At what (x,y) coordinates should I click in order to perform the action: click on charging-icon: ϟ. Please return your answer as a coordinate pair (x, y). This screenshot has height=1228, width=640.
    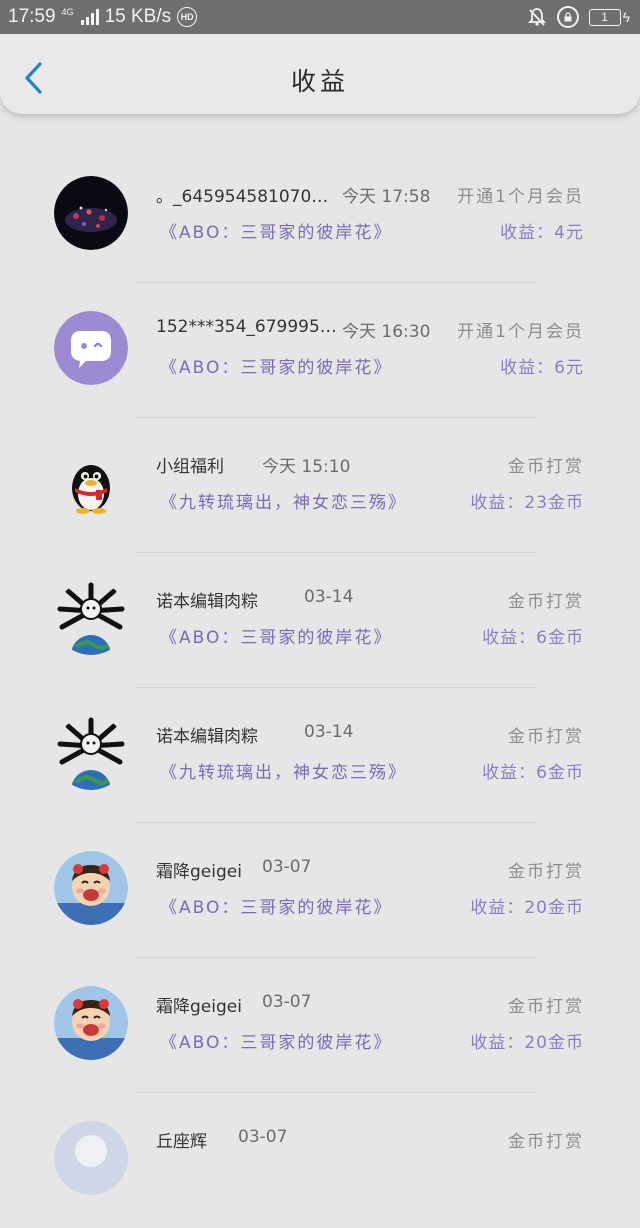
    Looking at the image, I should click on (626, 17).